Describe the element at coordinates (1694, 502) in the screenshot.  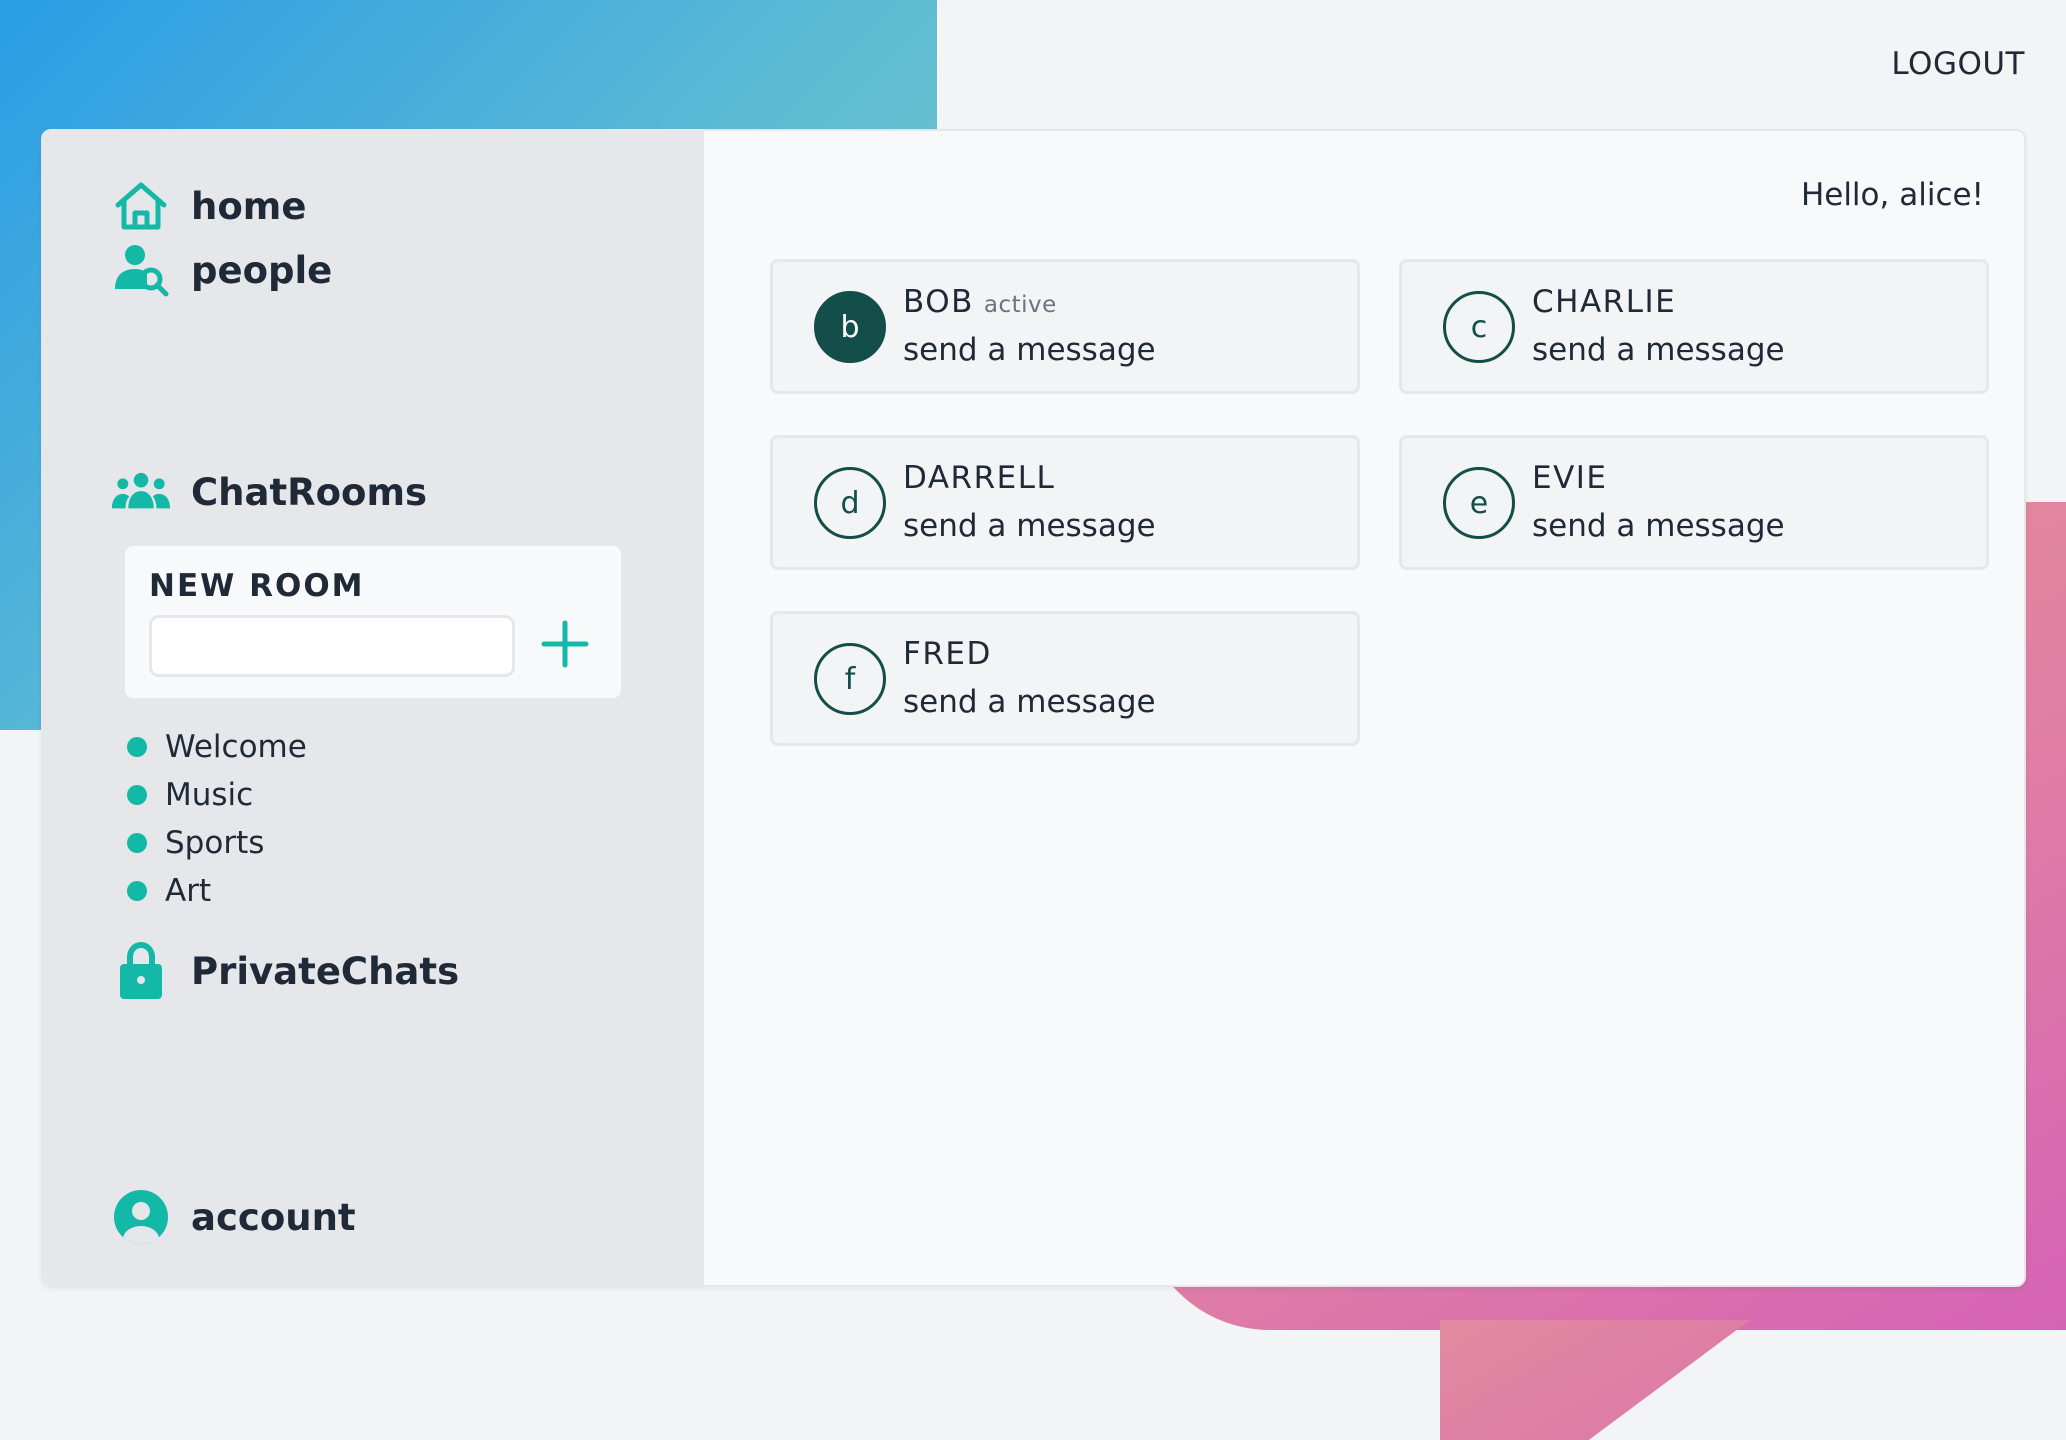
I see `user-card-evie: e EVIE send a message` at that location.